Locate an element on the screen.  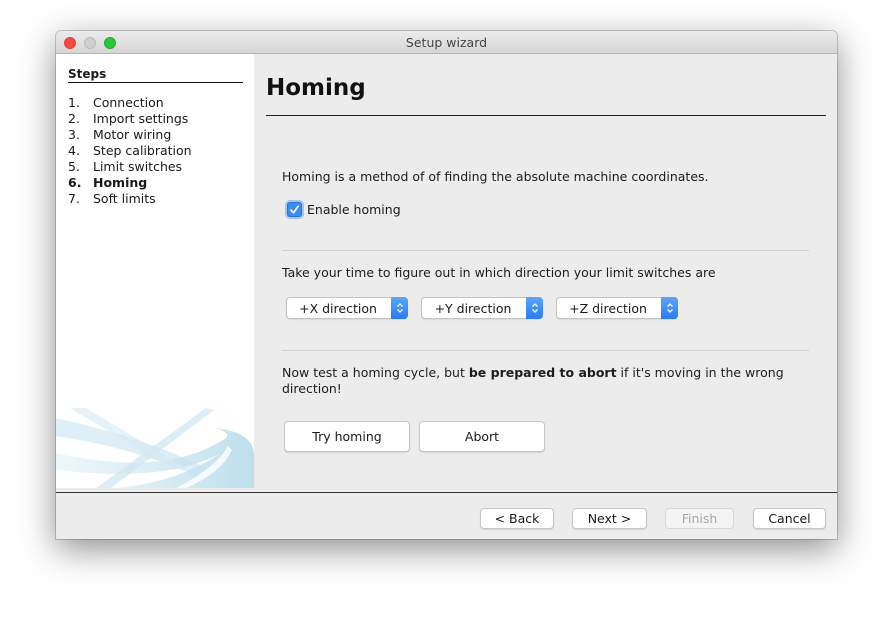
step-label: Connection is located at coordinates (128, 102).